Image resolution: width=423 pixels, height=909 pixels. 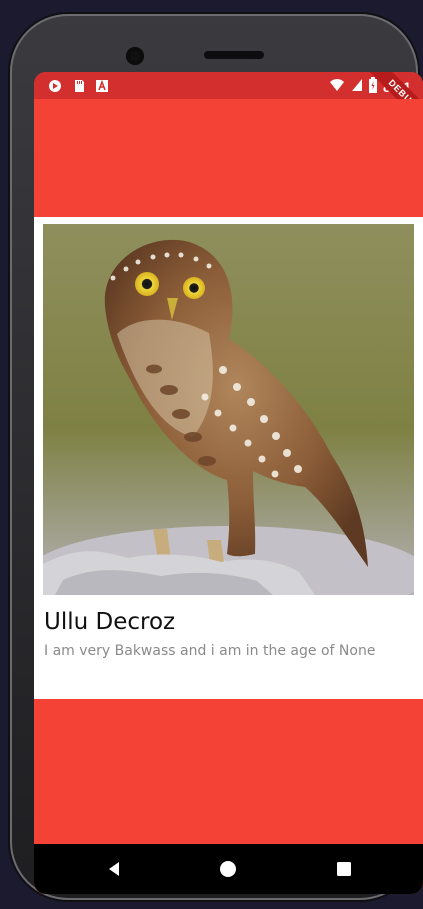 I want to click on recents-icon, so click(x=344, y=869).